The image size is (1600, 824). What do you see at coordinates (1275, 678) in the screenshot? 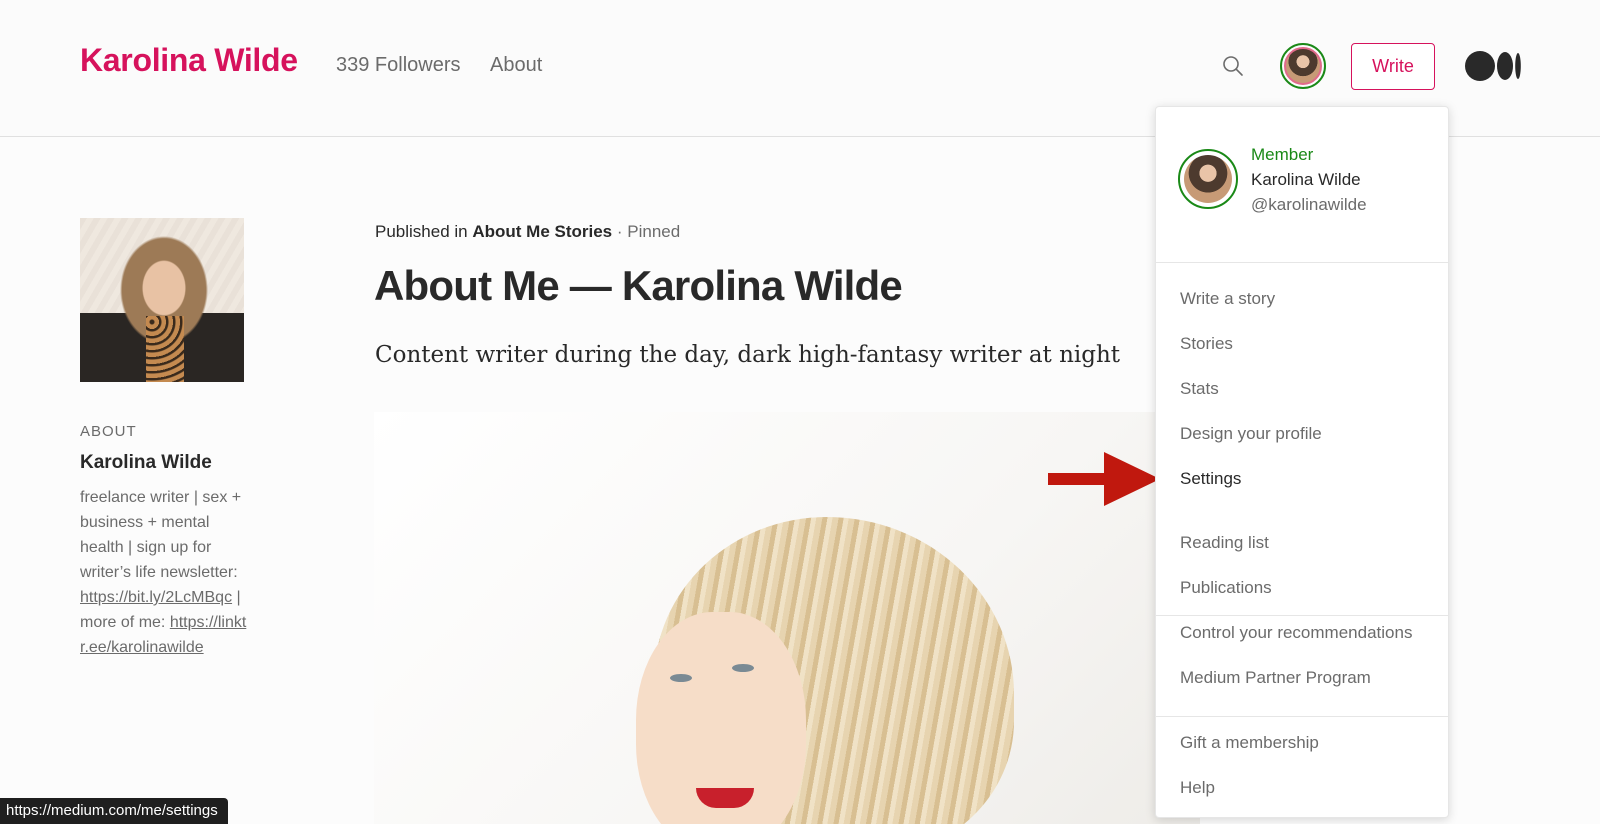
I see `menu-item-partner-program: Medium Partner Program` at bounding box center [1275, 678].